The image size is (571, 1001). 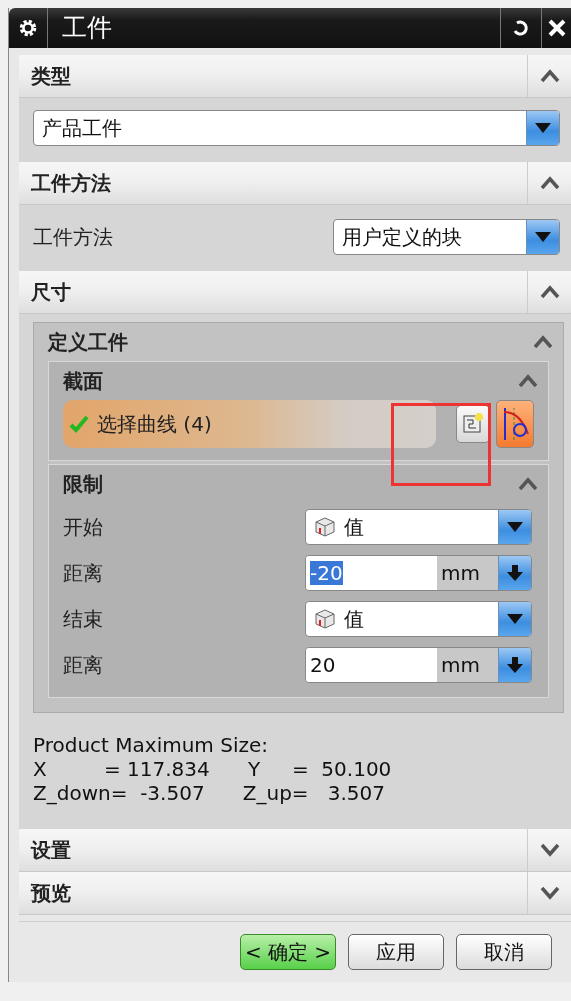 I want to click on dropdown: 用户定义的块, so click(x=446, y=237).